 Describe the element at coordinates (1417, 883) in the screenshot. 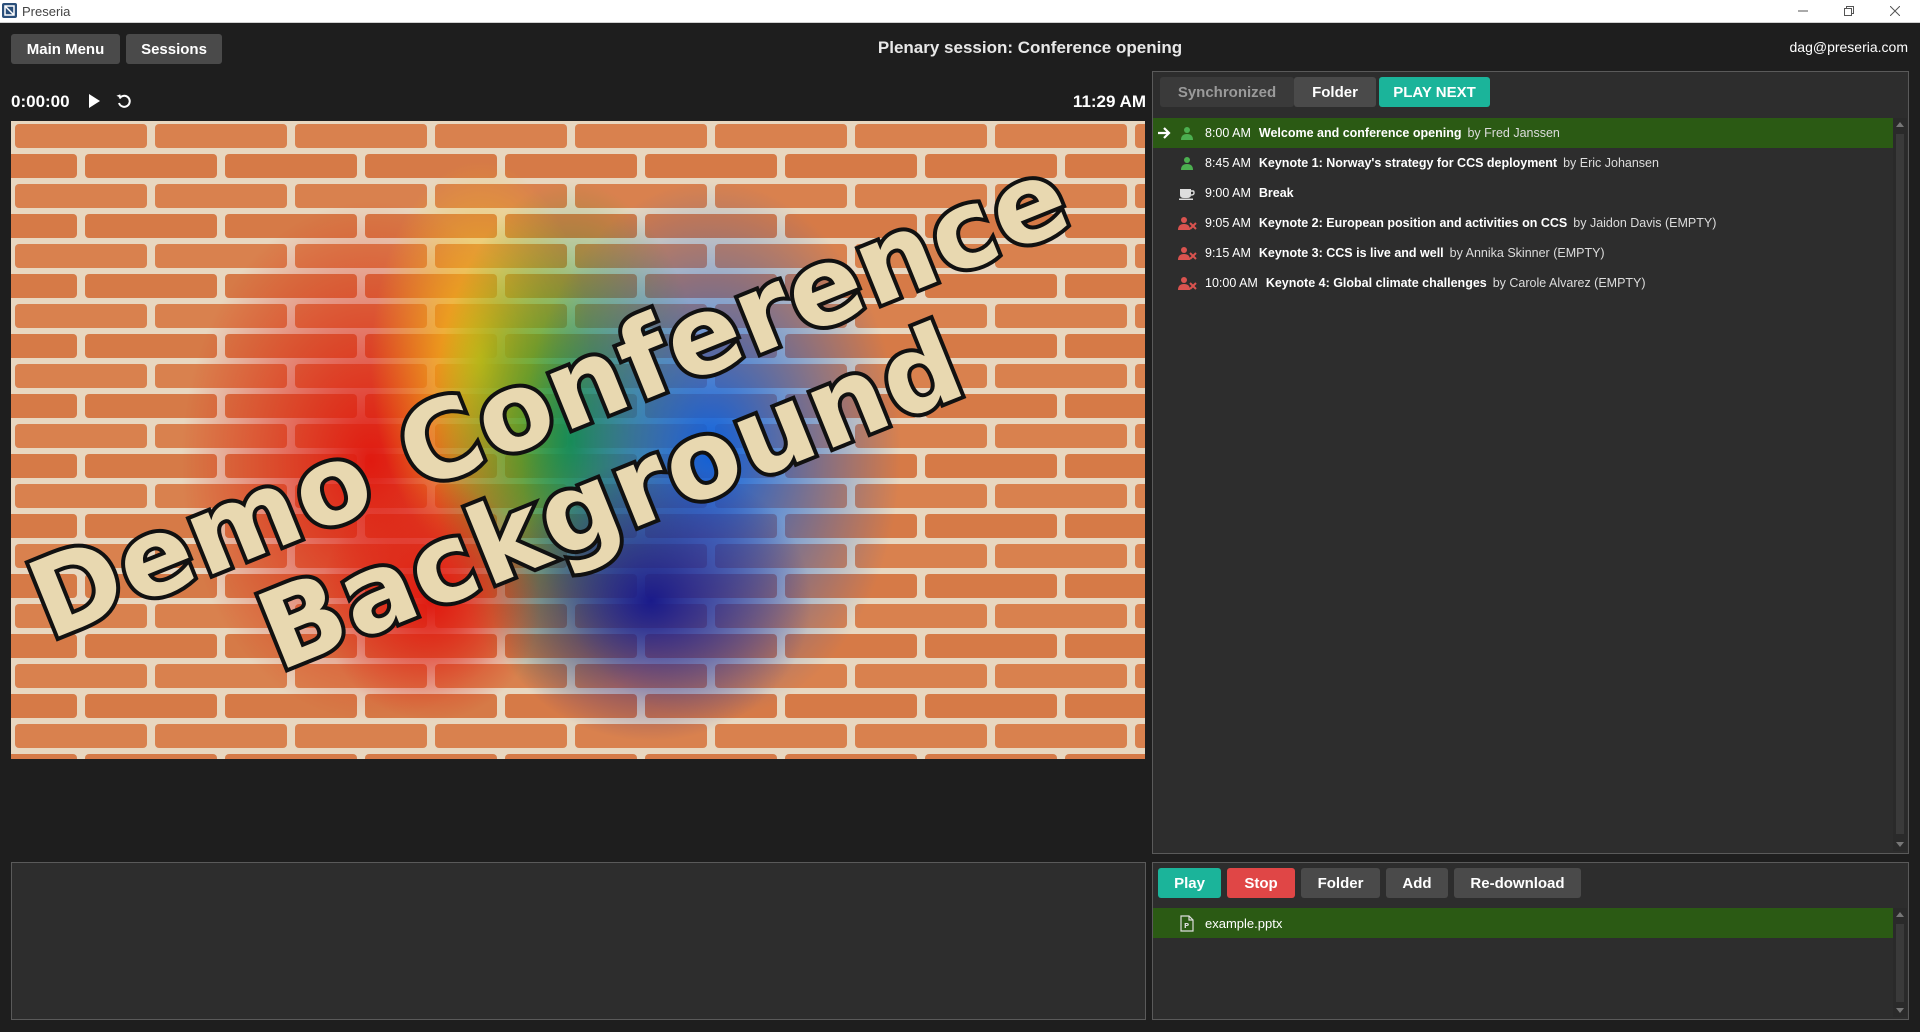

I see `add-button: Add` at that location.